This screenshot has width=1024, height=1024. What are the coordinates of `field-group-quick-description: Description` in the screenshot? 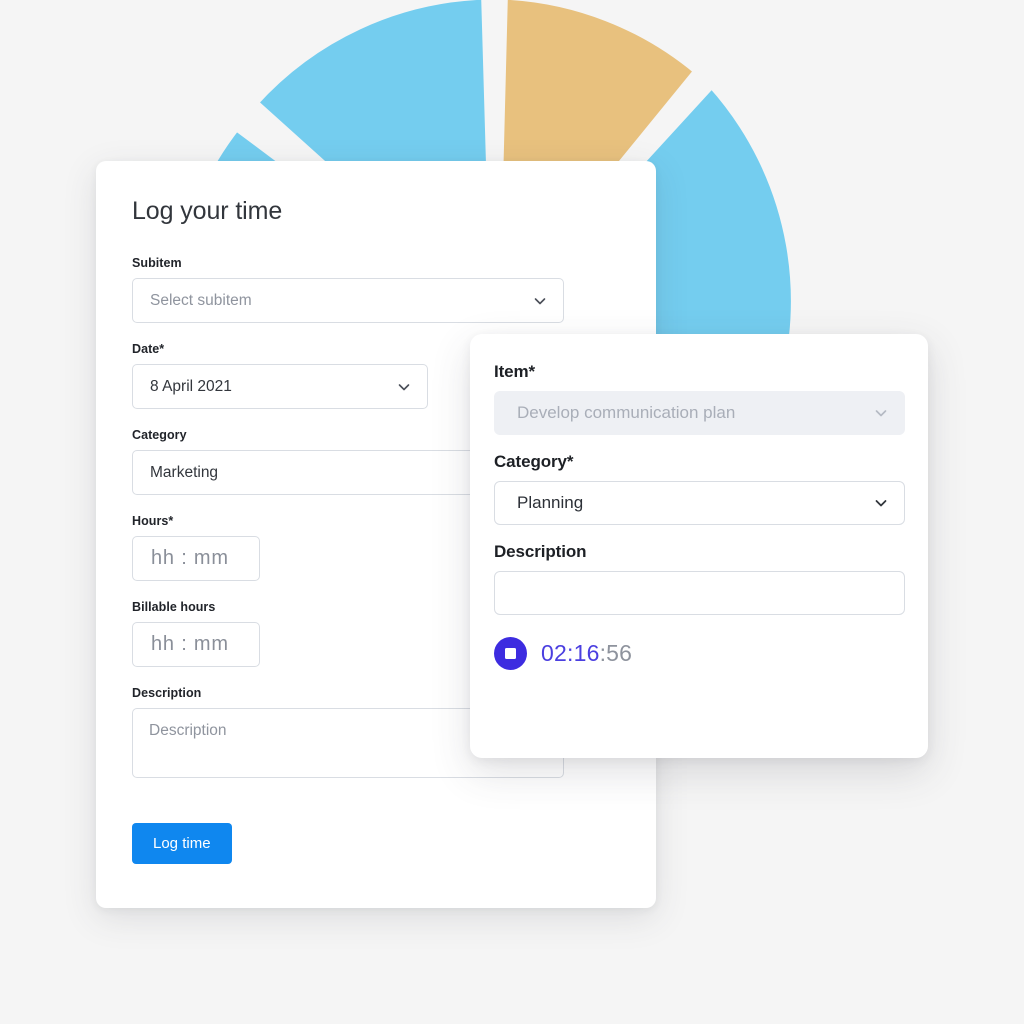 It's located at (699, 578).